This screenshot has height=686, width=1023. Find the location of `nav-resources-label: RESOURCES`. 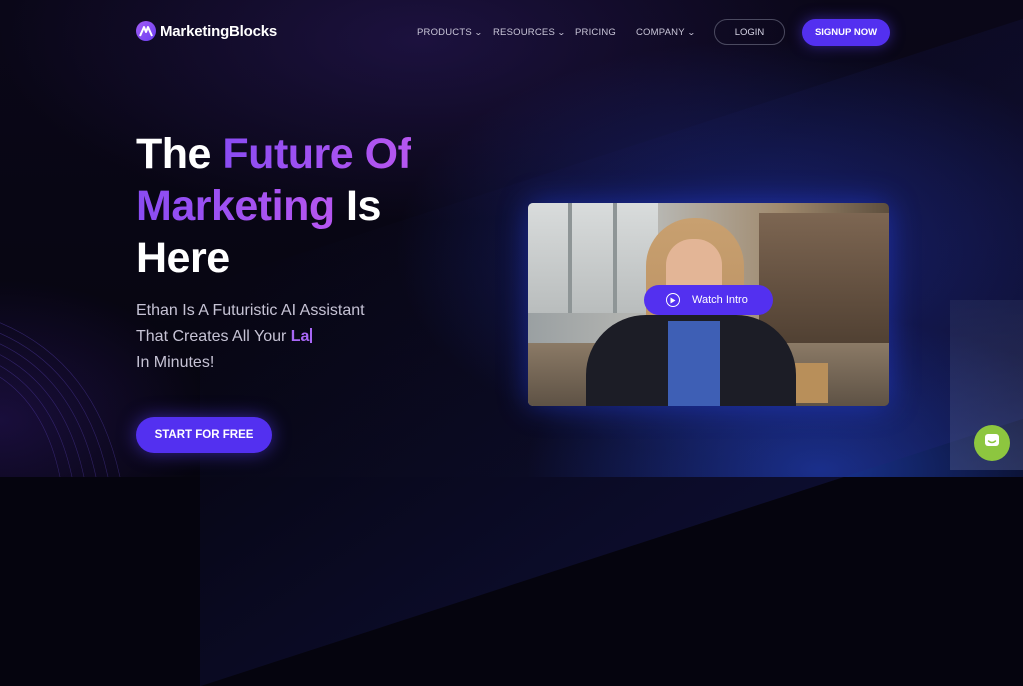

nav-resources-label: RESOURCES is located at coordinates (524, 32).